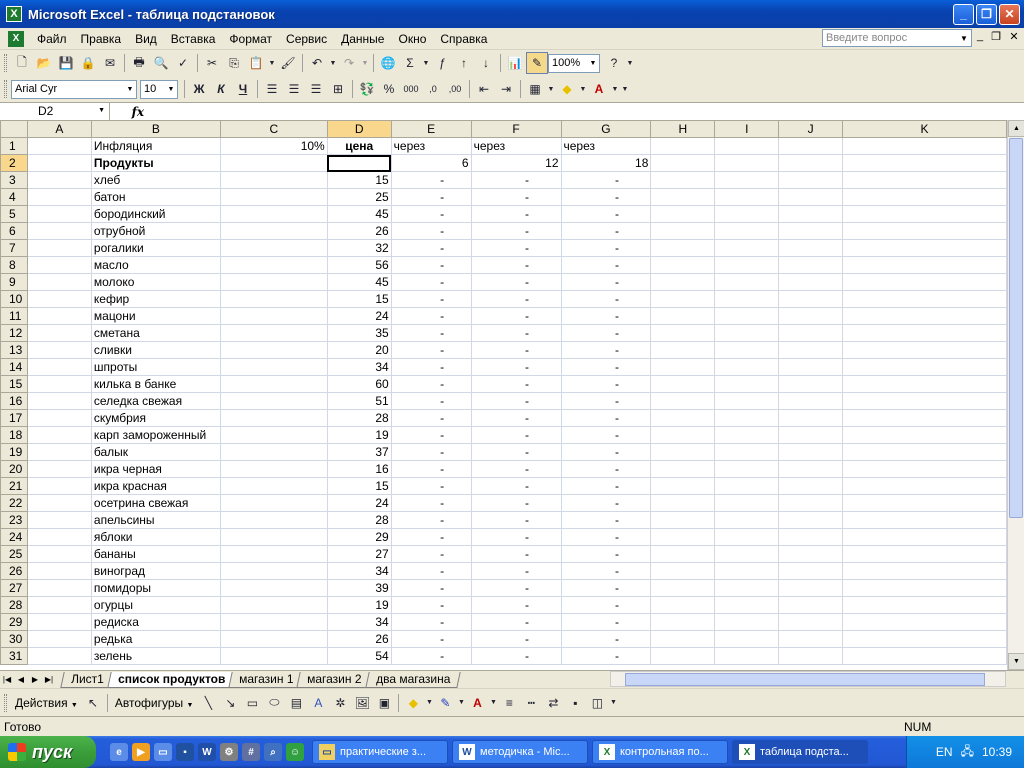  I want to click on font-color-dropdown-icon: ▼, so click(493, 703).